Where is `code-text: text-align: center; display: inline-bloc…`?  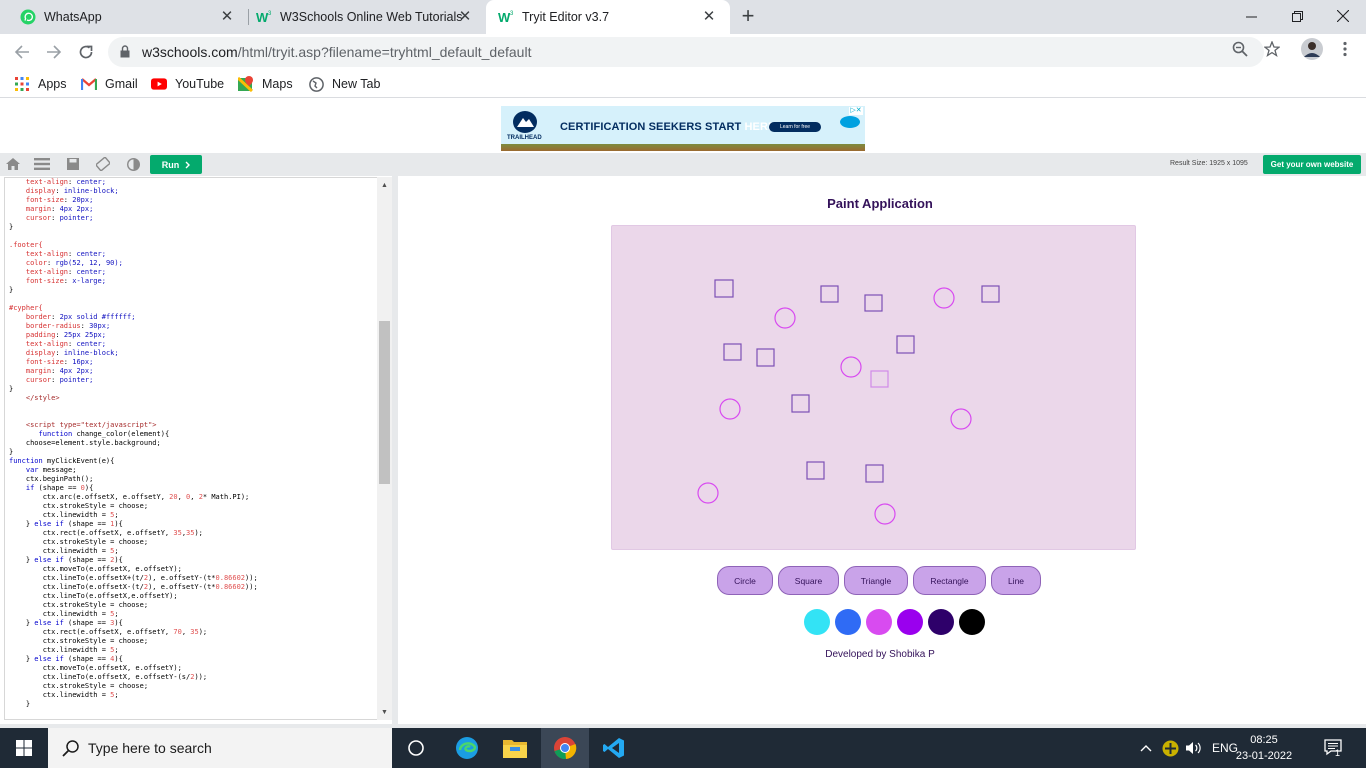
code-text: text-align: center; display: inline-bloc… is located at coordinates (133, 443).